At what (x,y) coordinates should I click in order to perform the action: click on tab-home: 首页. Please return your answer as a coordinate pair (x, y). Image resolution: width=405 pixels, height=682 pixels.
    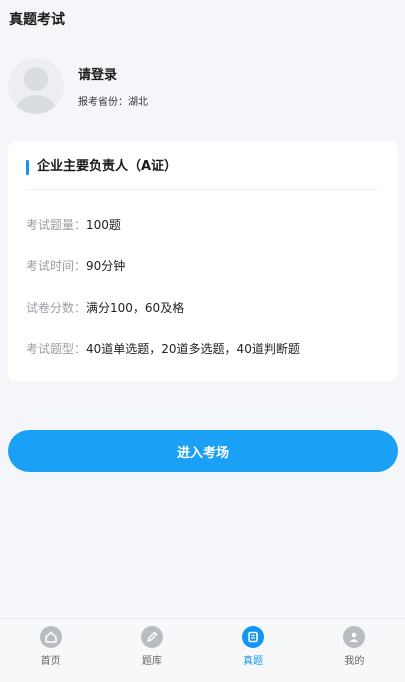
    Looking at the image, I should click on (50, 650).